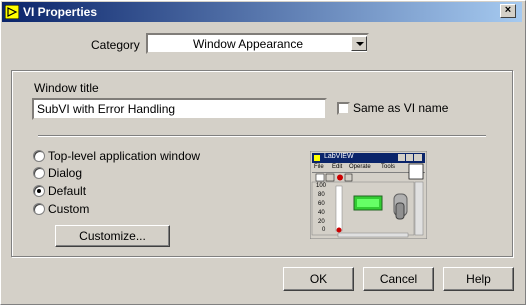 This screenshot has width=526, height=305. What do you see at coordinates (12, 12) in the screenshot?
I see `labview-vi-icon` at bounding box center [12, 12].